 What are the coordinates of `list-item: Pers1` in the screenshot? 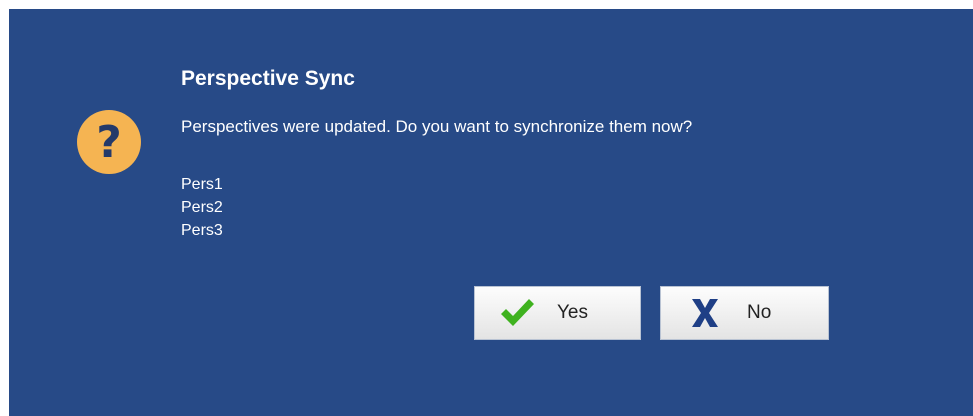 It's located at (202, 184).